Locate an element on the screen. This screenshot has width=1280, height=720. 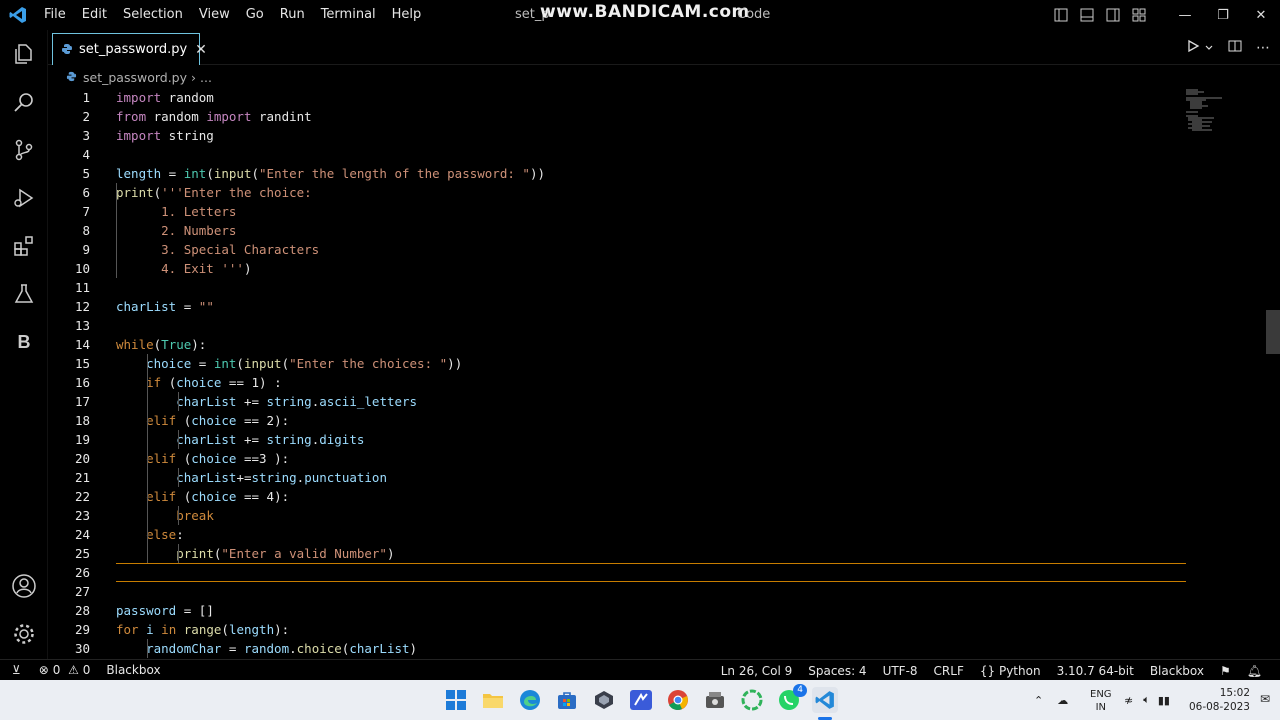
taskbar-clock: 15:02 06-08-2023 is located at coordinates (1219, 700).